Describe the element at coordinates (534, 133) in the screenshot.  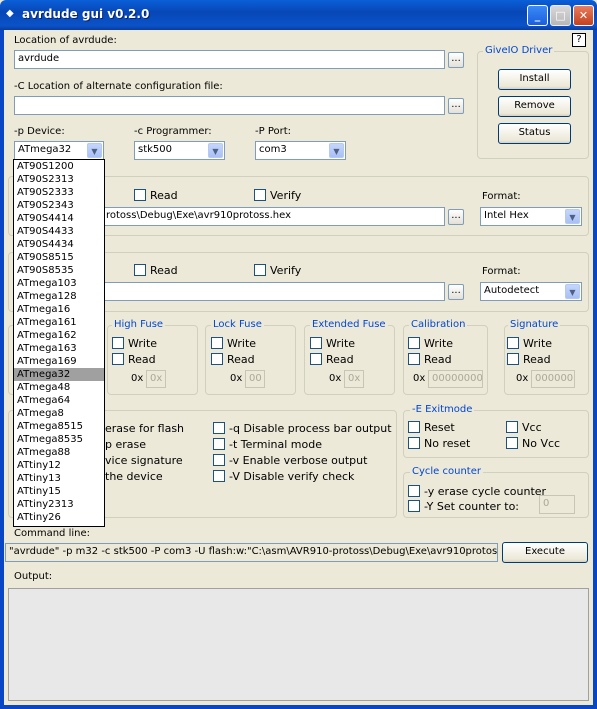
I see `status-button: Status` at that location.